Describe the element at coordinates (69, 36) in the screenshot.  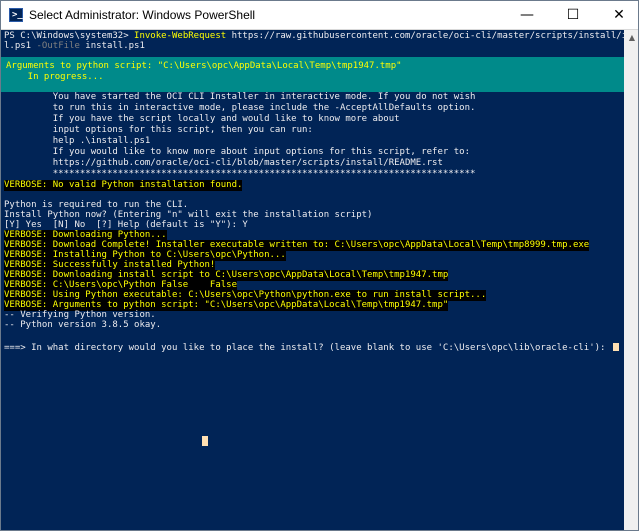
I see `prompt-text: PS C:\Windows\system32>` at that location.